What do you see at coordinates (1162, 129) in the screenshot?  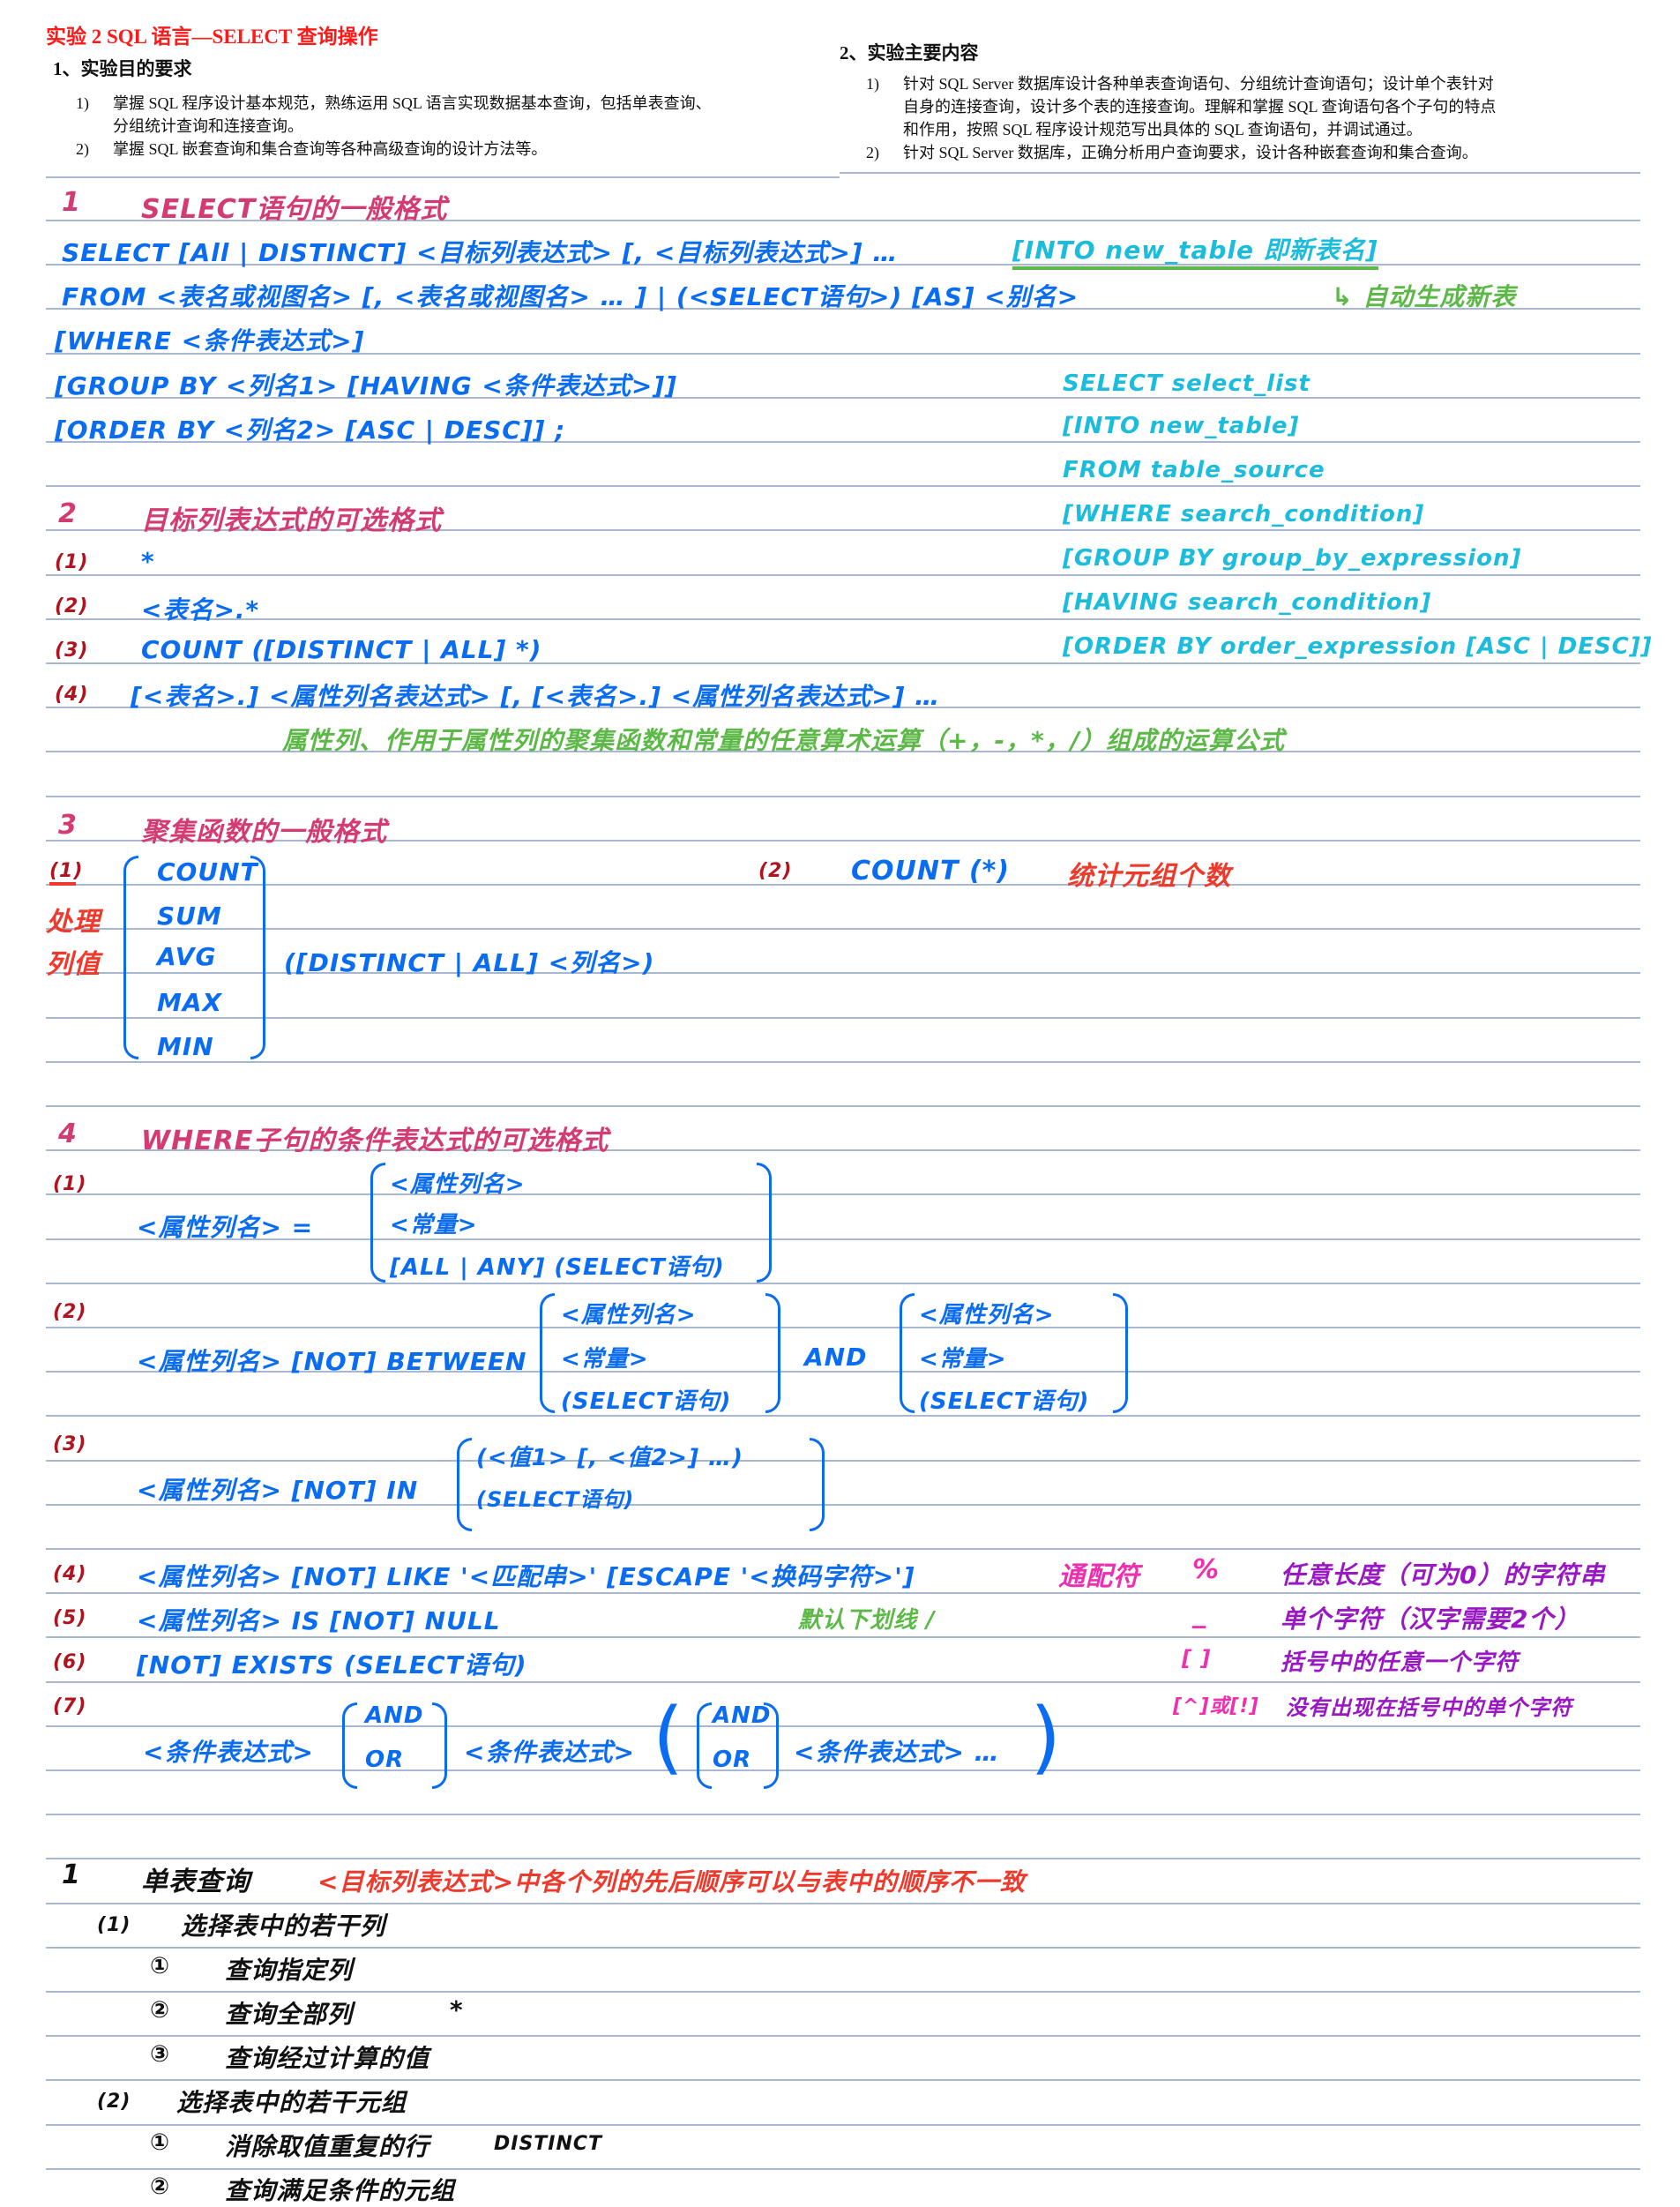 I see `content-1-line3: 和作用，按照 SQL 程序设计规范写出具体的 SQL 查询语句，并调试通过。` at bounding box center [1162, 129].